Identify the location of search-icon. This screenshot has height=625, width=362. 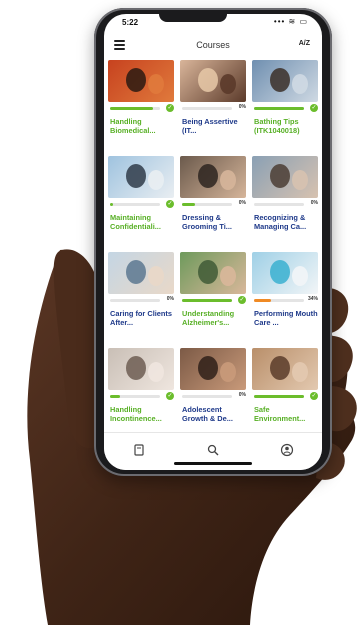
(213, 450).